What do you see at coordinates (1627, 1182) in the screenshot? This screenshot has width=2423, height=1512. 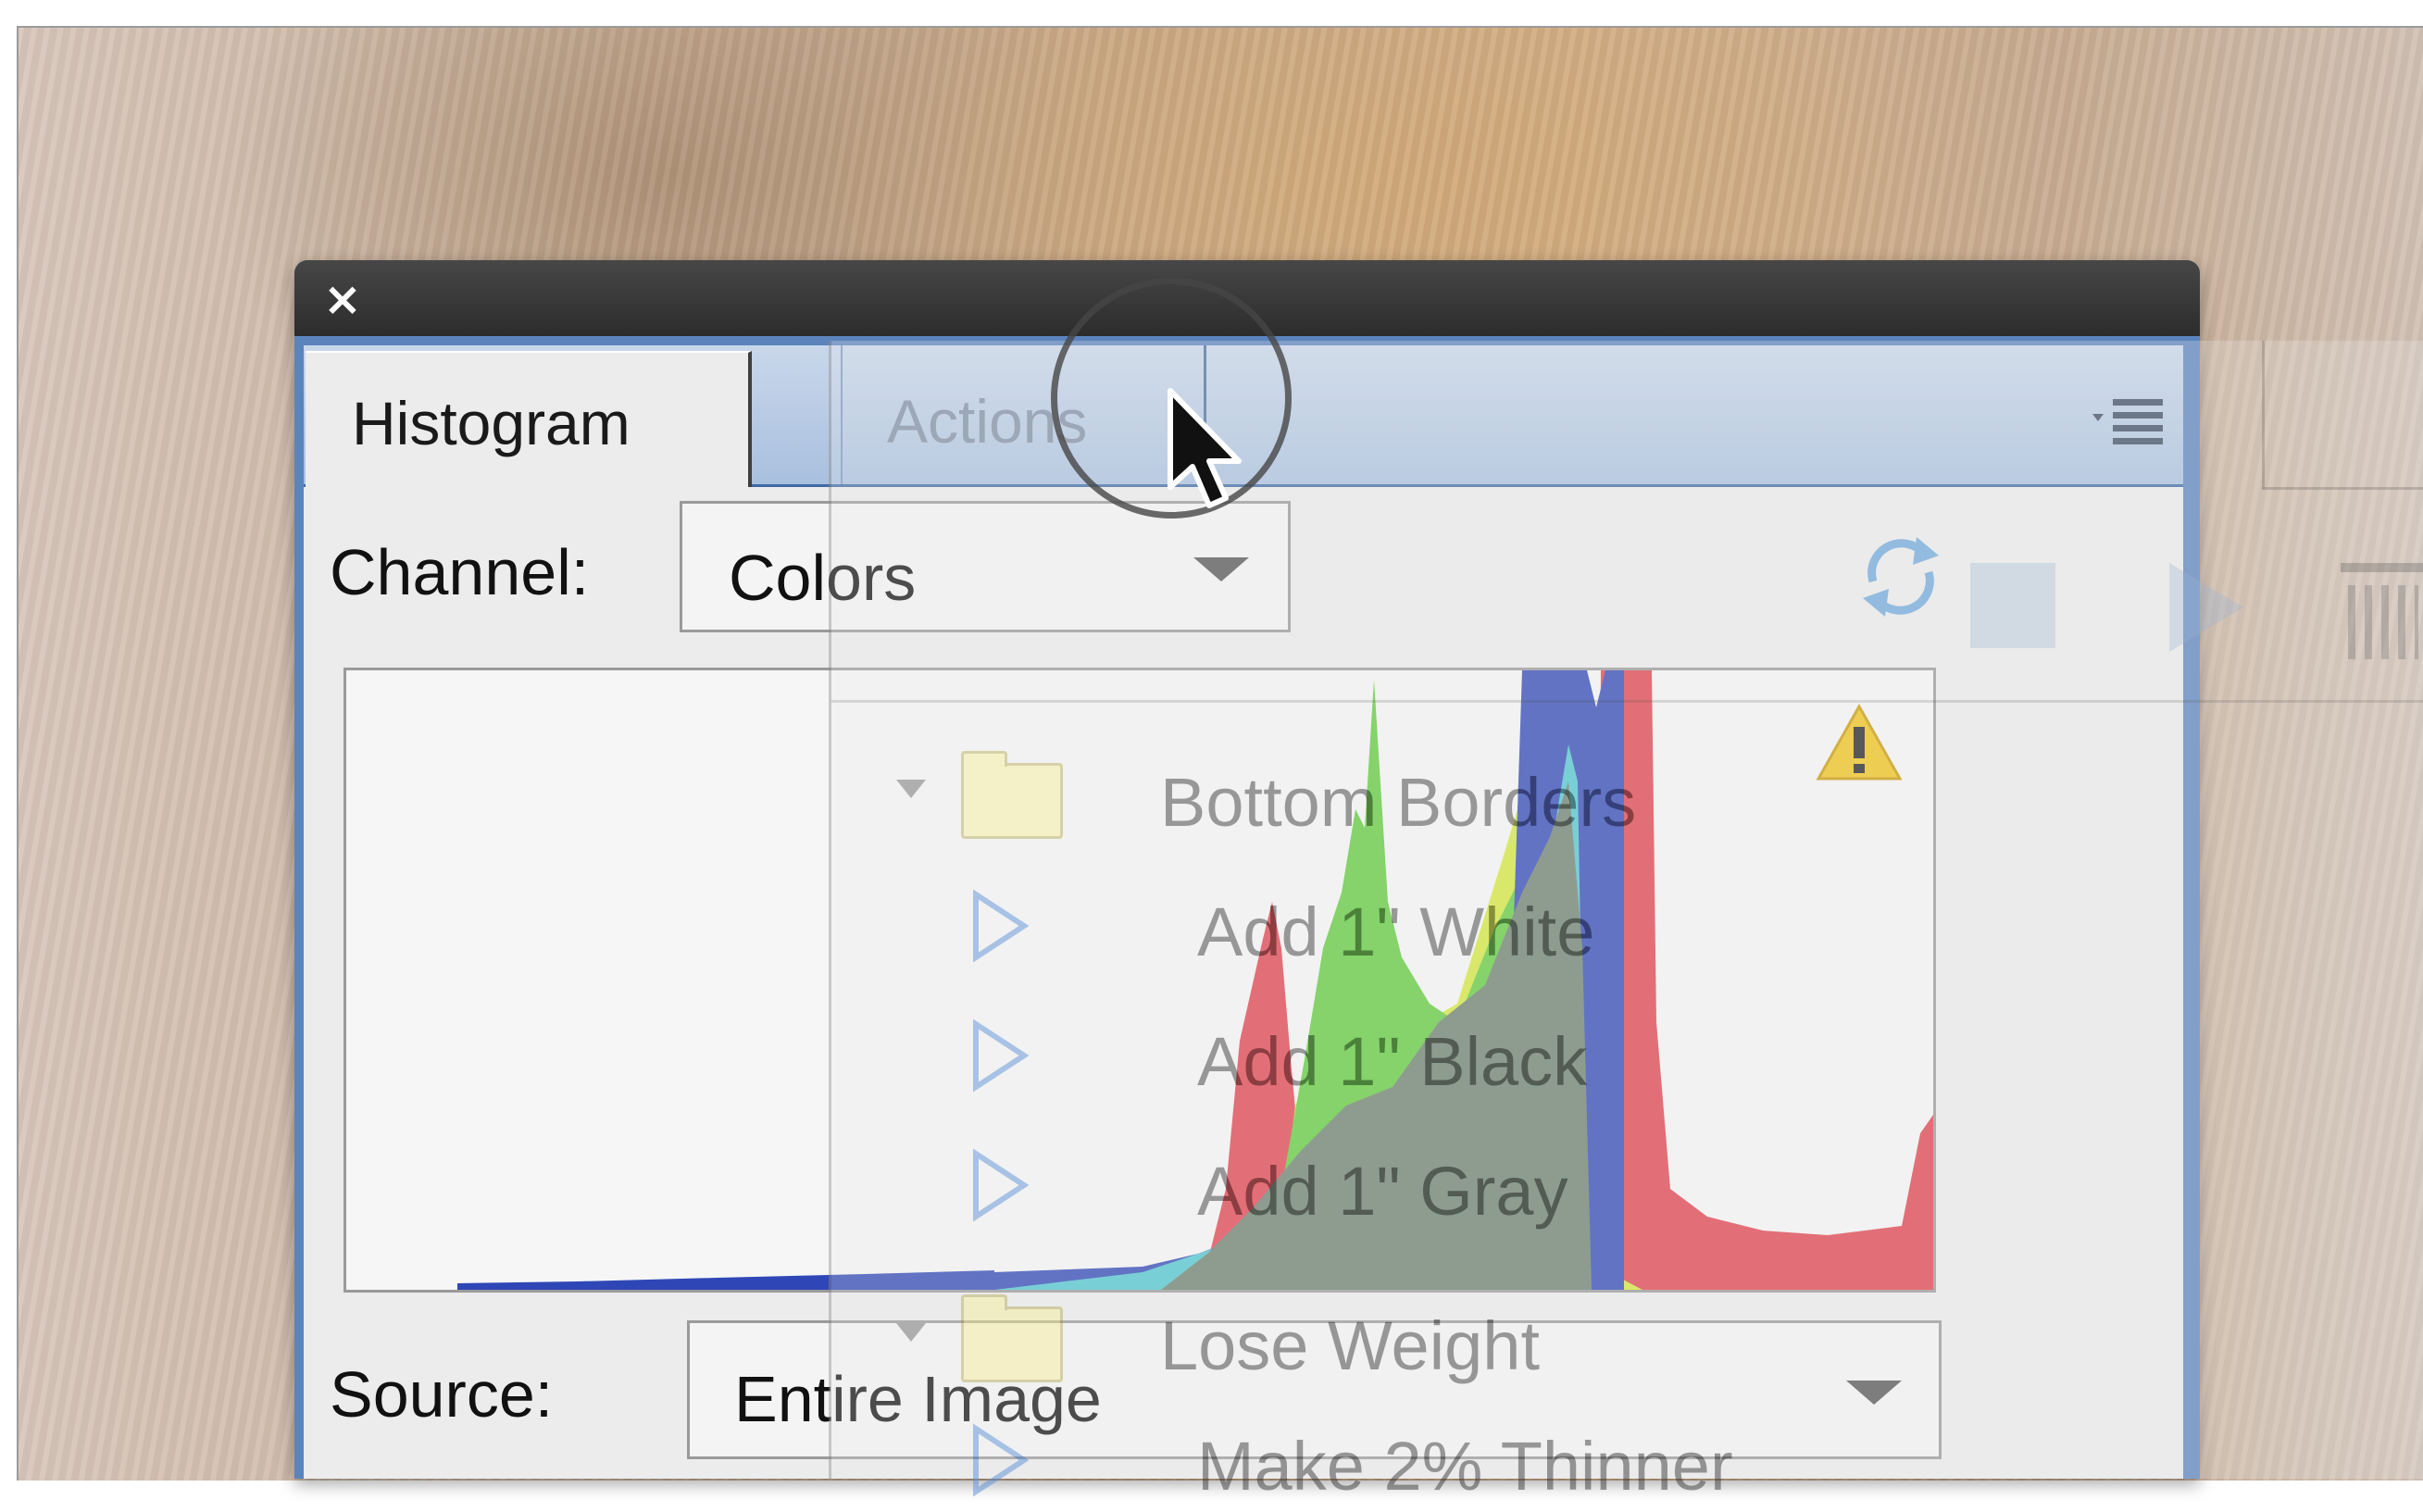 I see `list-item: Add 1" Gray` at bounding box center [1627, 1182].